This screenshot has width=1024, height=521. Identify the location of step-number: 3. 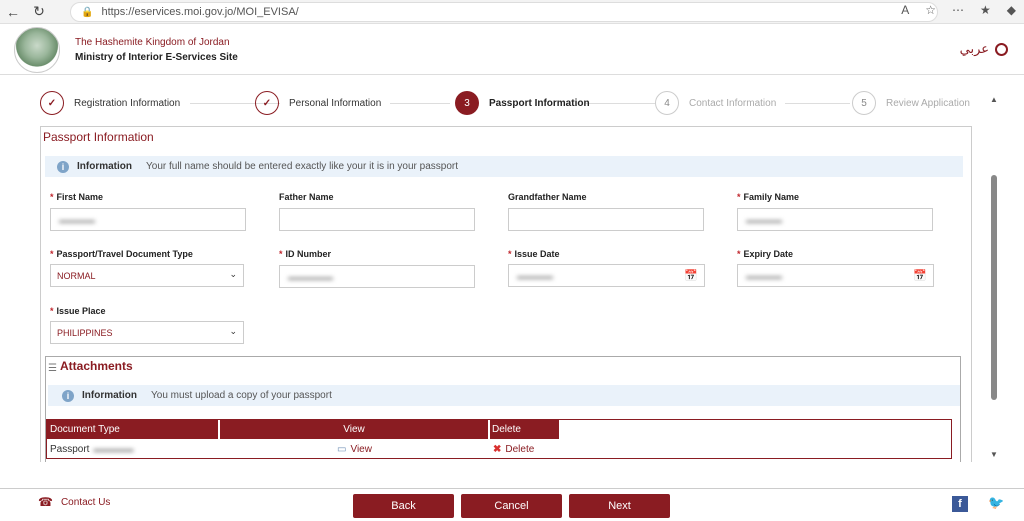
(467, 103).